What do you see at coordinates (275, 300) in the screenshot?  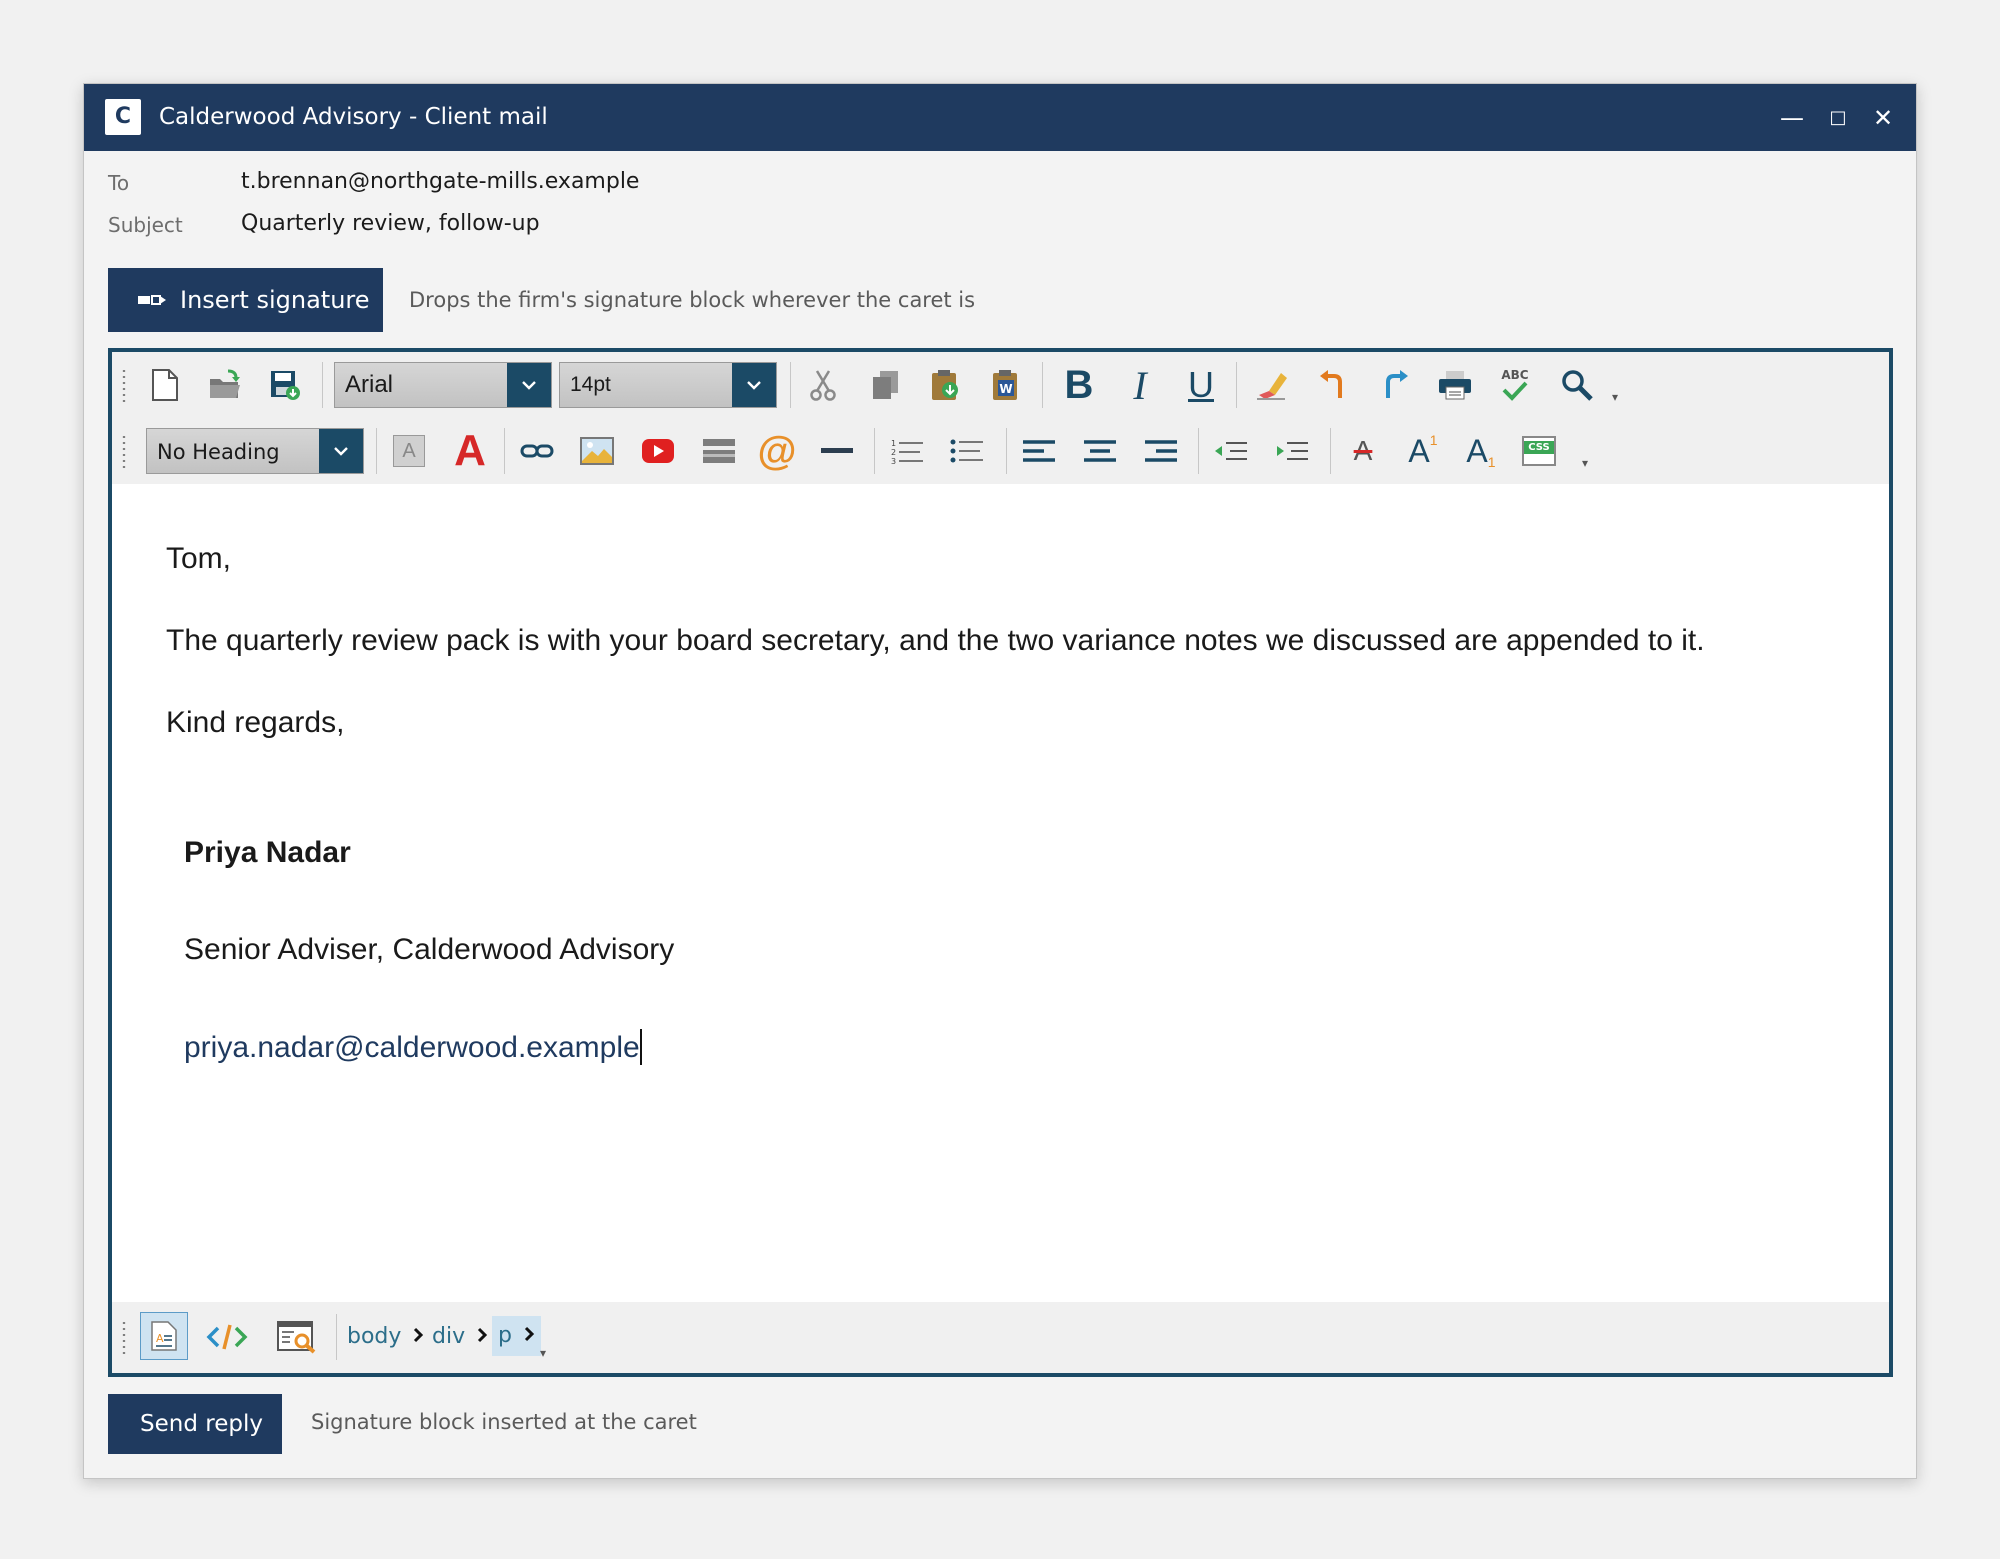 I see `insert-signature-label: Insert signature` at bounding box center [275, 300].